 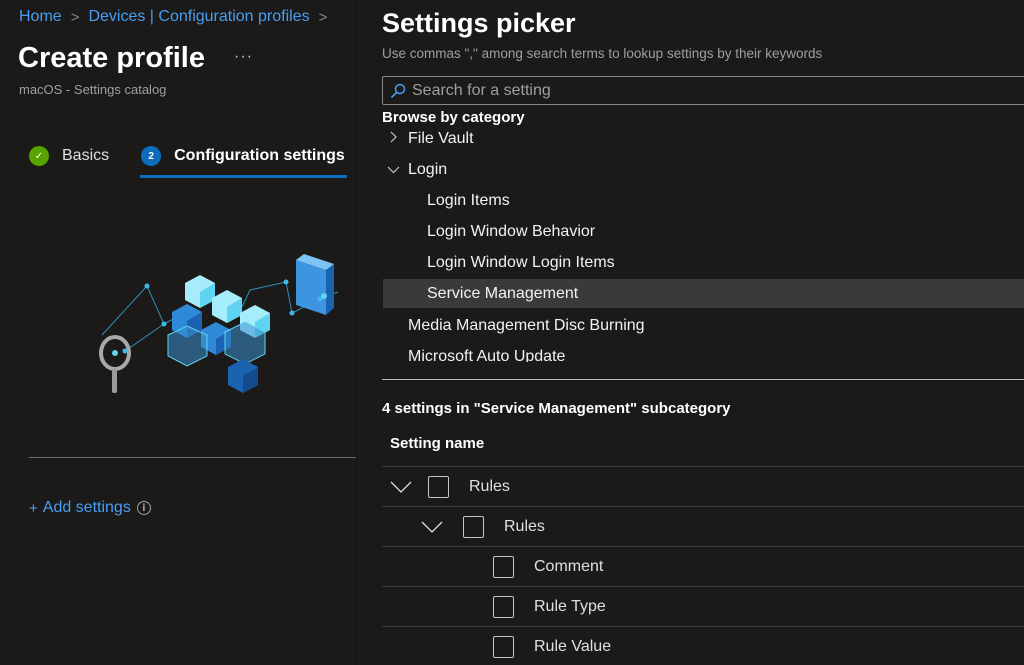 What do you see at coordinates (393, 138) in the screenshot?
I see `chevron-right-icon` at bounding box center [393, 138].